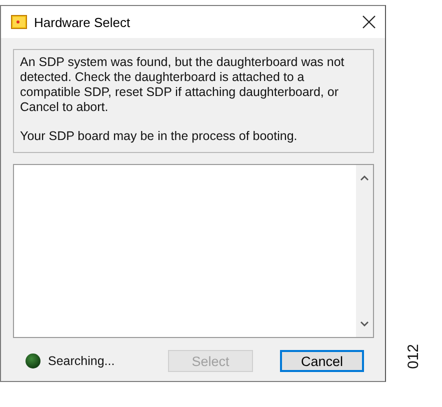 This screenshot has height=407, width=442. Describe the element at coordinates (414, 357) in the screenshot. I see `figure-number: 012` at that location.